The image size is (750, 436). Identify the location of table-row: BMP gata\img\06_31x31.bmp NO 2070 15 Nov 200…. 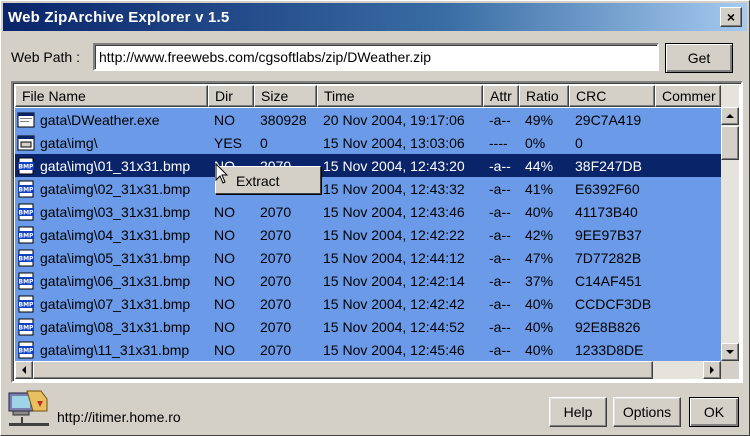
(368, 280).